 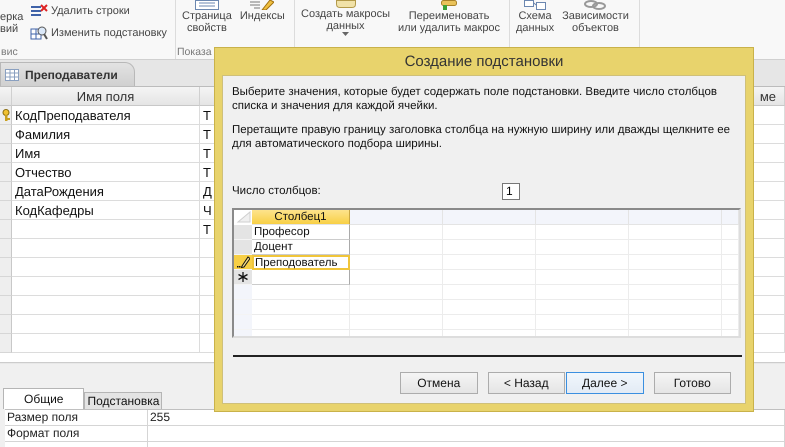 I want to click on field-name-cell: Отчество, so click(x=106, y=172).